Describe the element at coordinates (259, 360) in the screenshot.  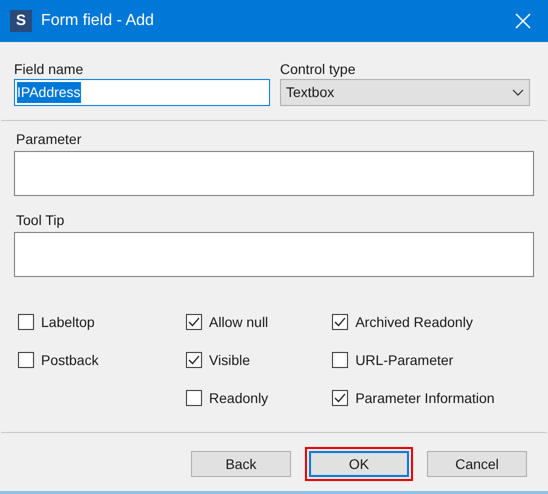
I see `checkbox: Visible` at that location.